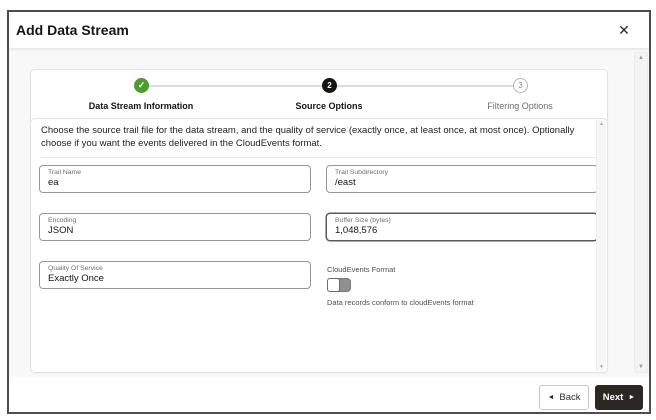 The height and width of the screenshot is (420, 656). I want to click on trail-name-label: Trail Name, so click(64, 172).